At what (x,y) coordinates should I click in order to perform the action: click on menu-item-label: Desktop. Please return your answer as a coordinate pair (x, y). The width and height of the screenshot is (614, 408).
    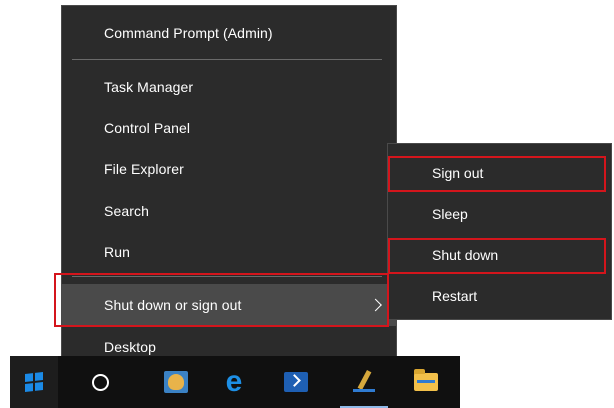
    Looking at the image, I should click on (130, 347).